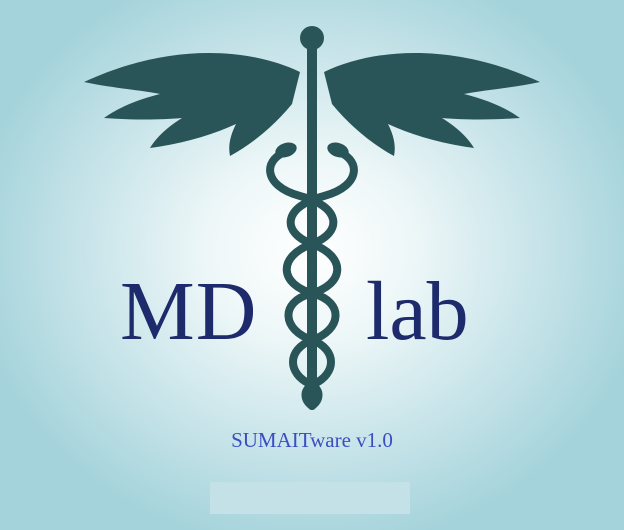 This screenshot has height=530, width=624. Describe the element at coordinates (312, 440) in the screenshot. I see `version-label: SUMAITware v1.0` at that location.